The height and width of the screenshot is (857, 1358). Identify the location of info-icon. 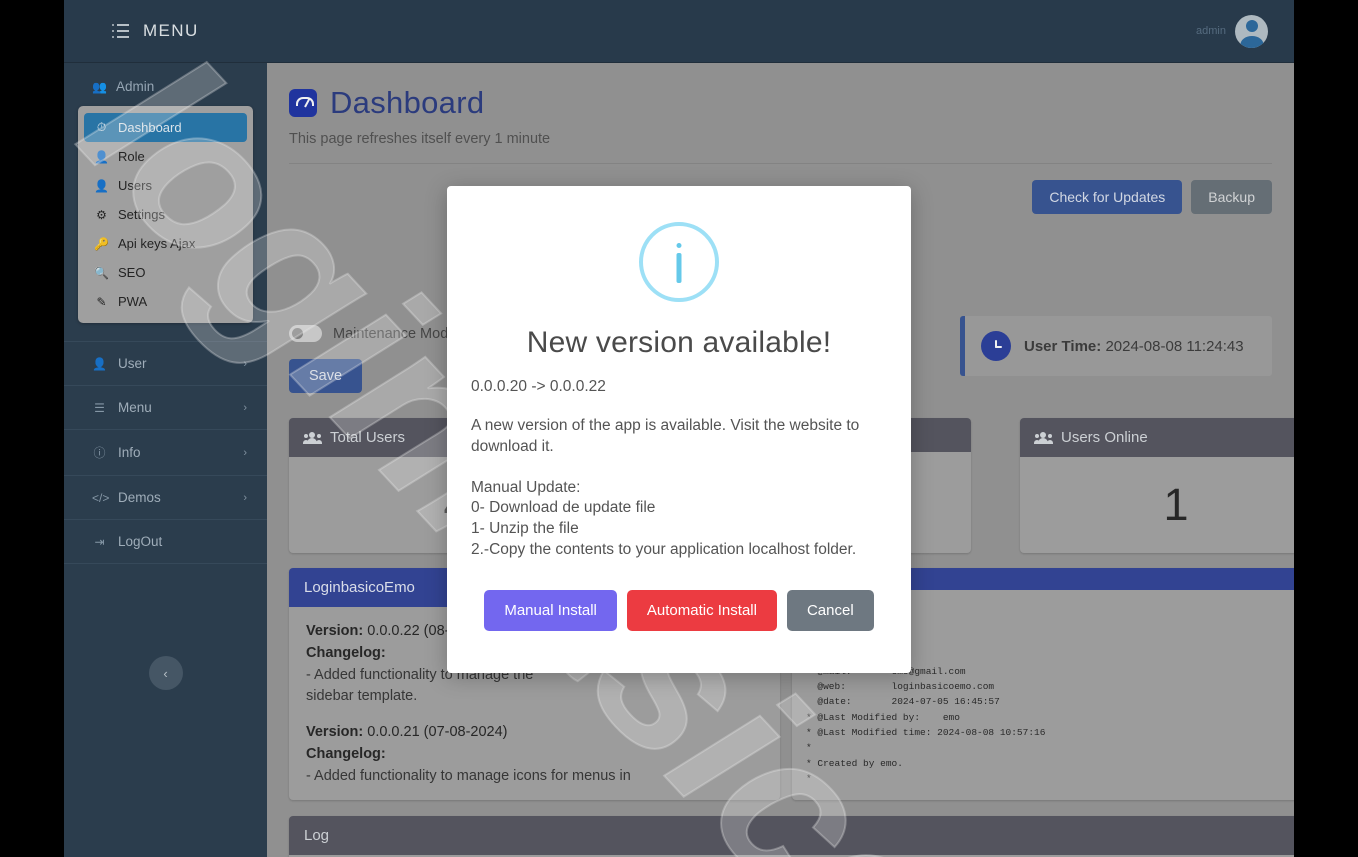
(679, 262).